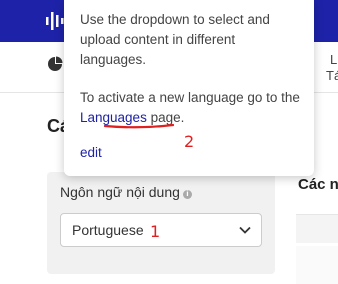  I want to click on subbar-right-text-top: L, so click(334, 59).